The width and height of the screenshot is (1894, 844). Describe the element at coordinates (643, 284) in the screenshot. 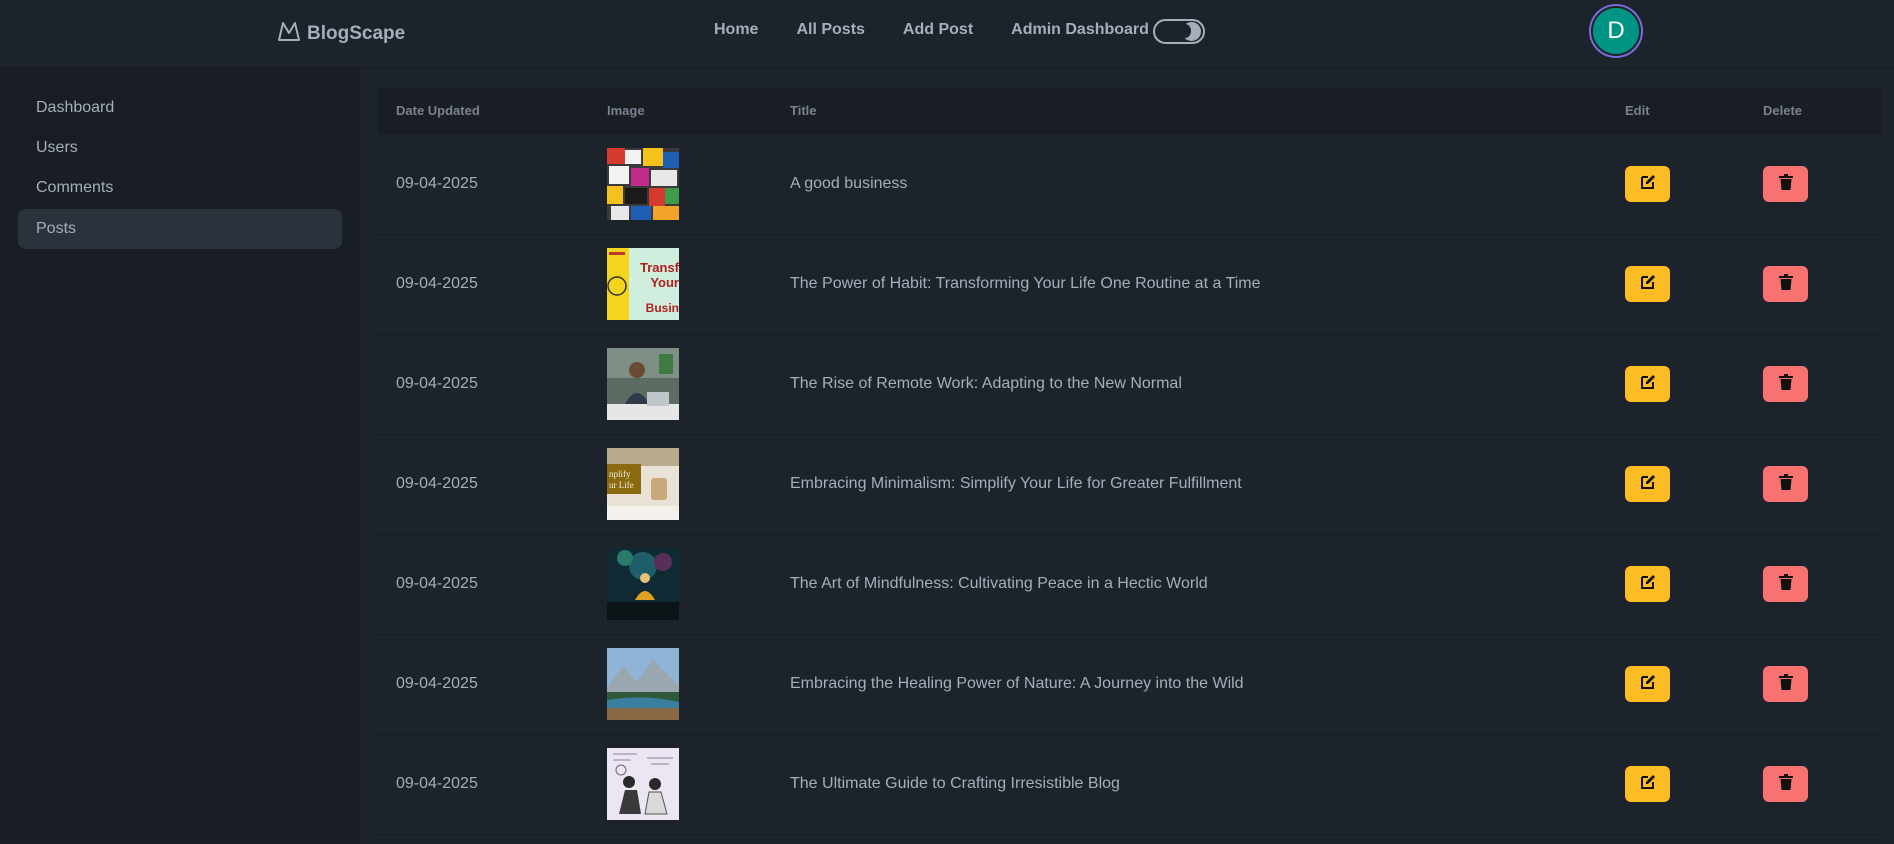

I see `post-thumbnail: Transf Your Busin` at that location.